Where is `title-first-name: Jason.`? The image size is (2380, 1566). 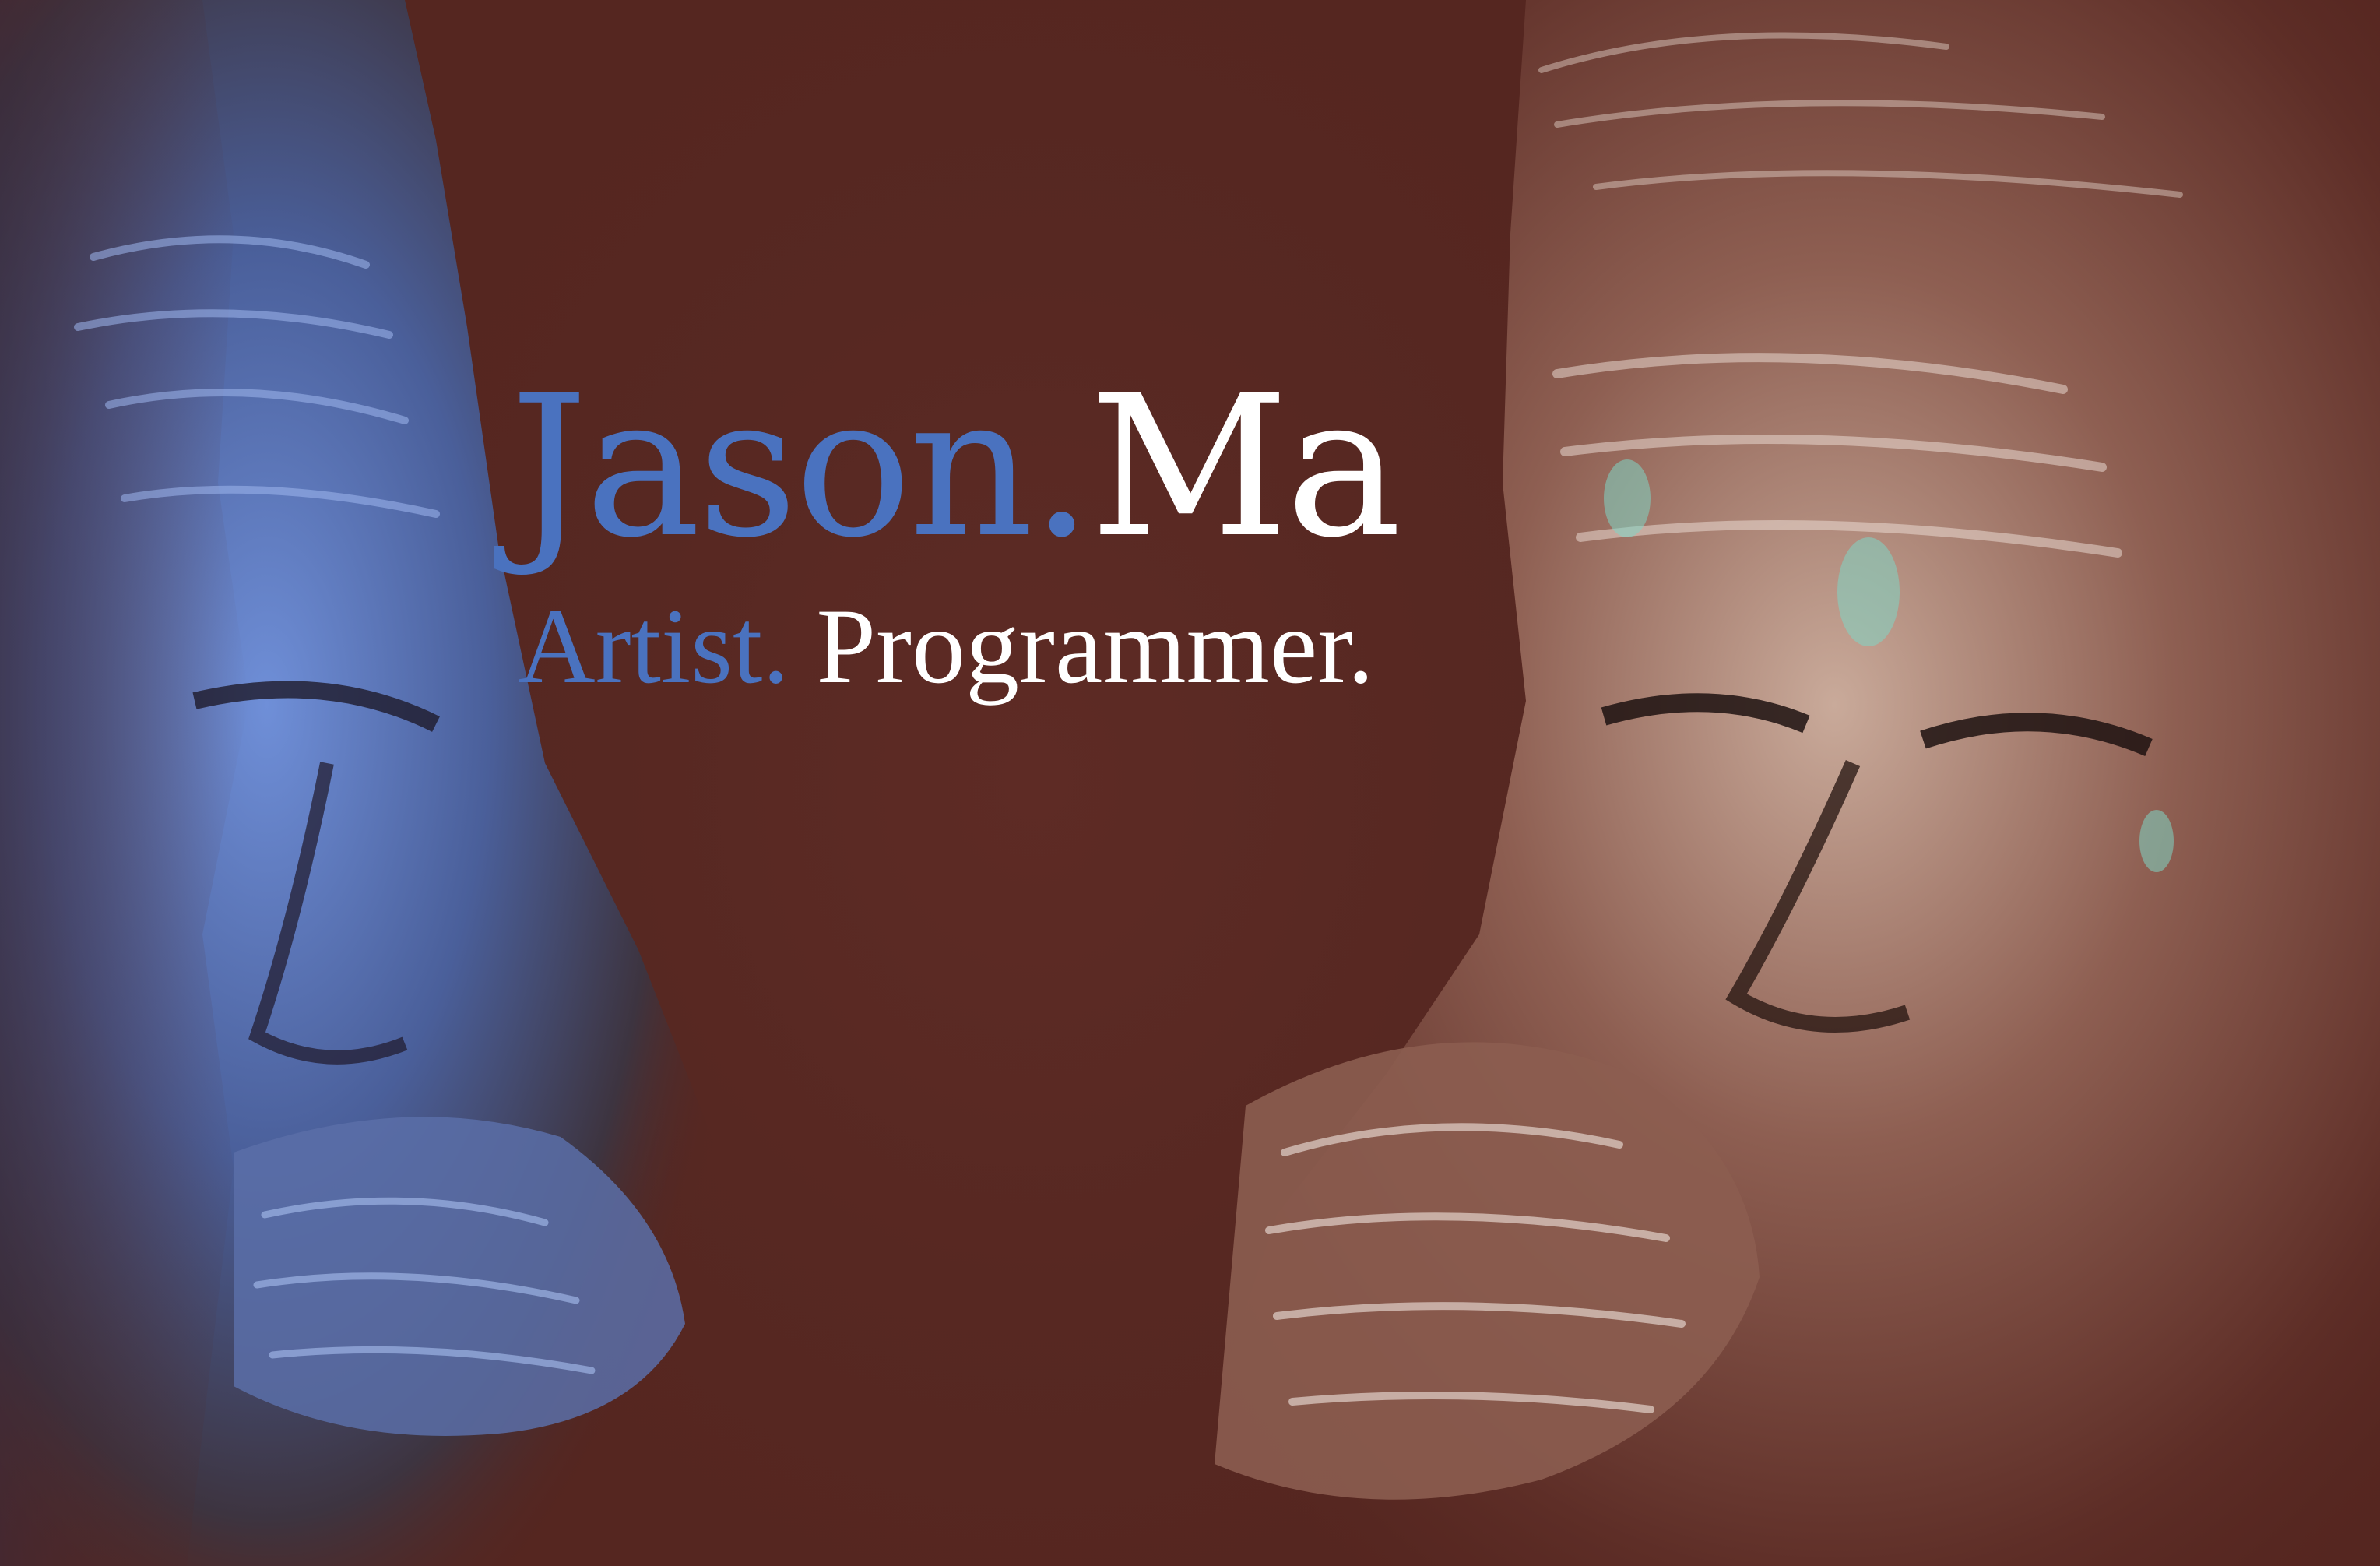 title-first-name: Jason. is located at coordinates (802, 467).